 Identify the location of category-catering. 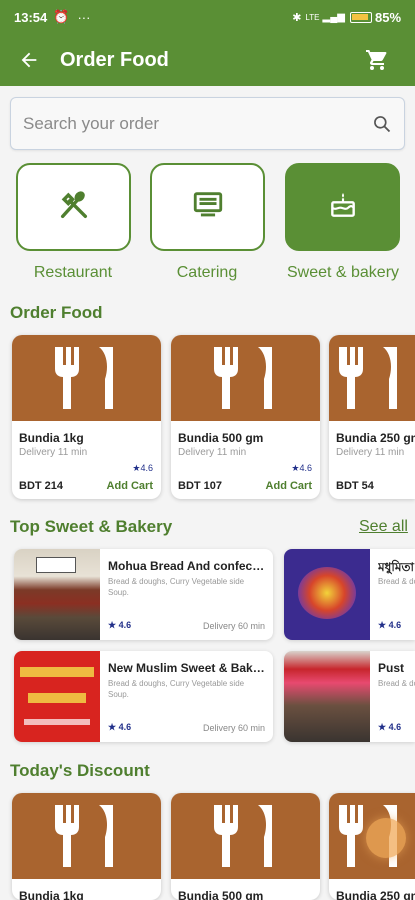
(207, 207).